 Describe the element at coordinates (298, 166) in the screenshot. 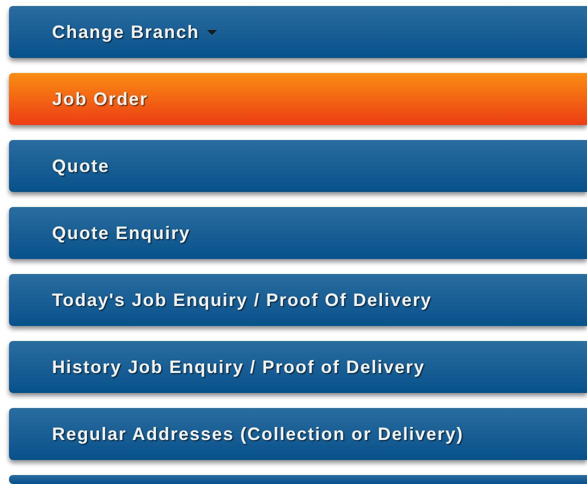

I see `menu-button: Quote` at that location.